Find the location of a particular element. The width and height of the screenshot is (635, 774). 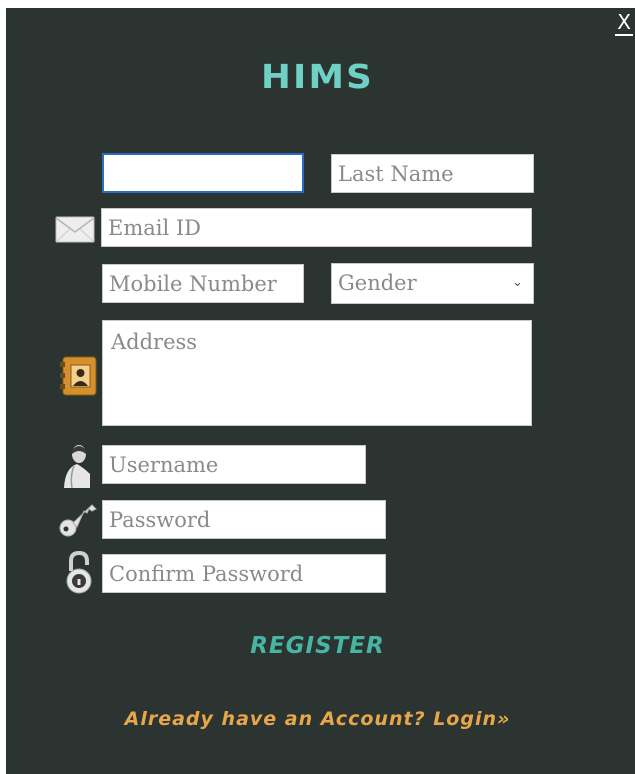

gender-selected-value: Gender is located at coordinates (377, 283).